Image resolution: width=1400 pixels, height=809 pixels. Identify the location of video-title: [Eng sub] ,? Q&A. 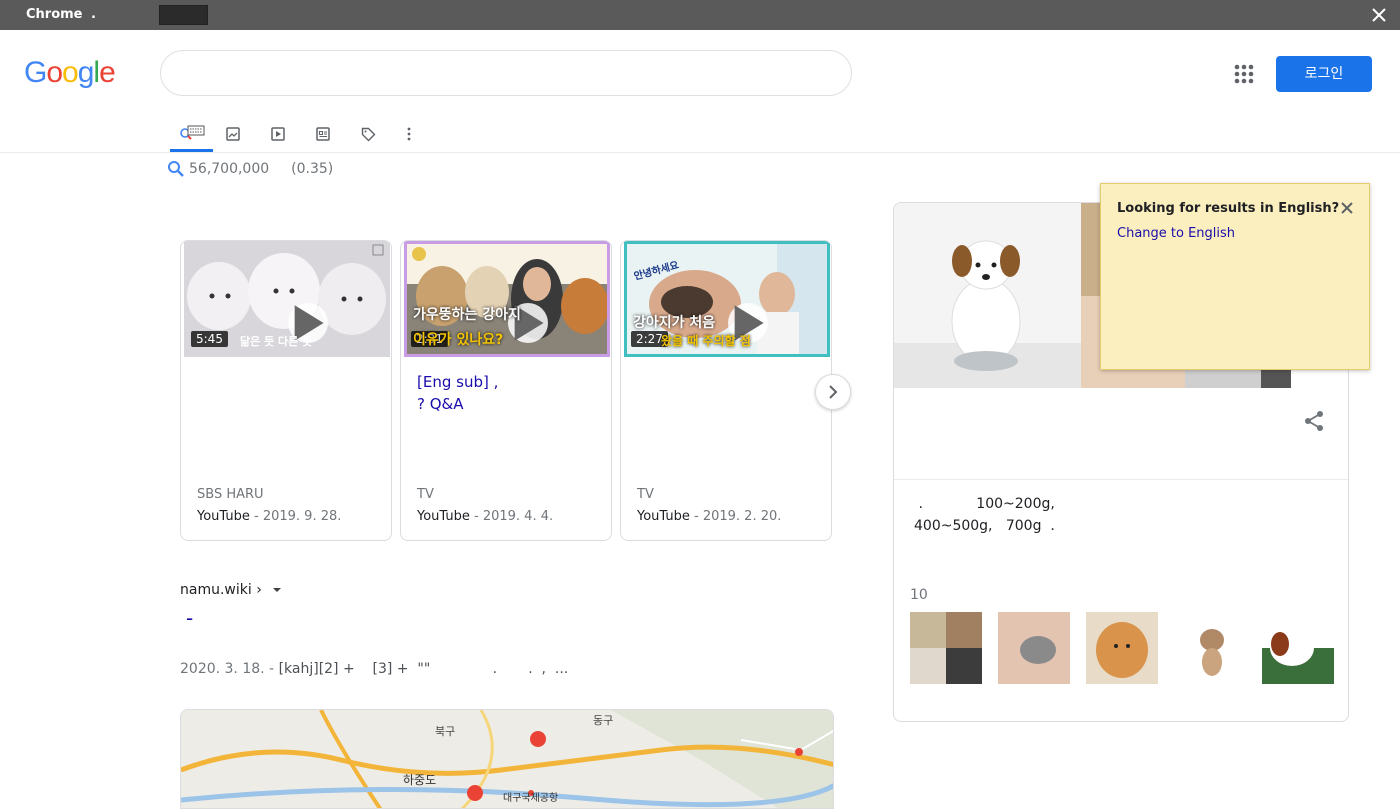
(507, 393).